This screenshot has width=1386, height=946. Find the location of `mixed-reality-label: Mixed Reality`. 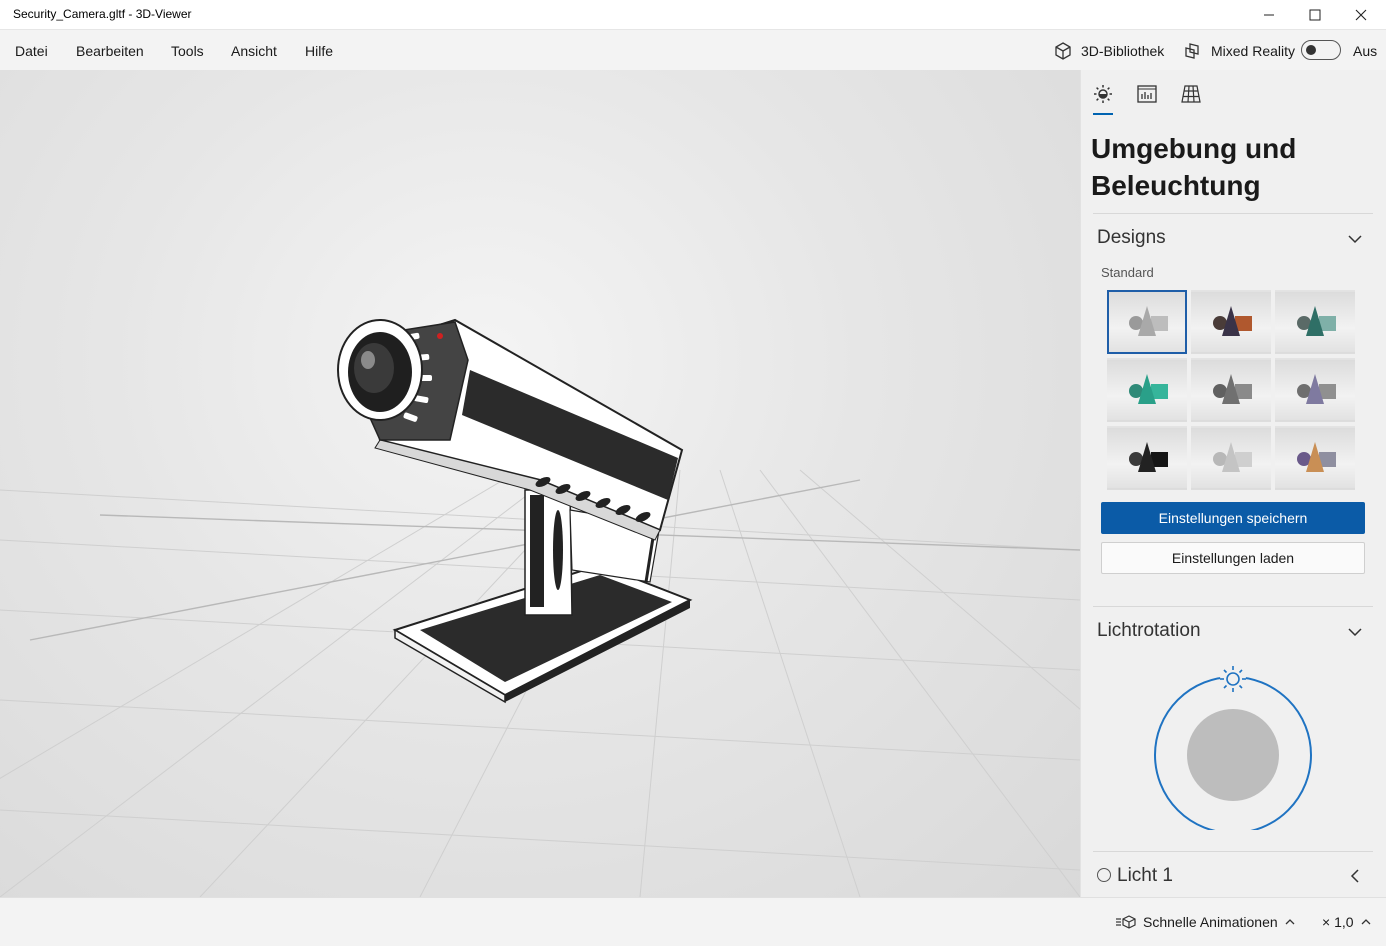

mixed-reality-label: Mixed Reality is located at coordinates (1253, 51).